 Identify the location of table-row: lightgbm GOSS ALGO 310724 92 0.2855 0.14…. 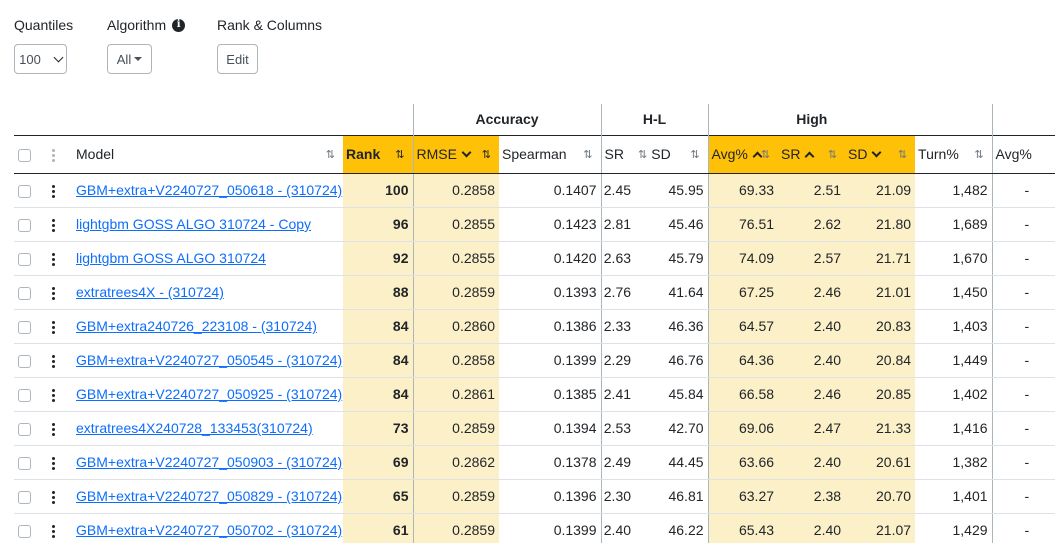
(534, 258).